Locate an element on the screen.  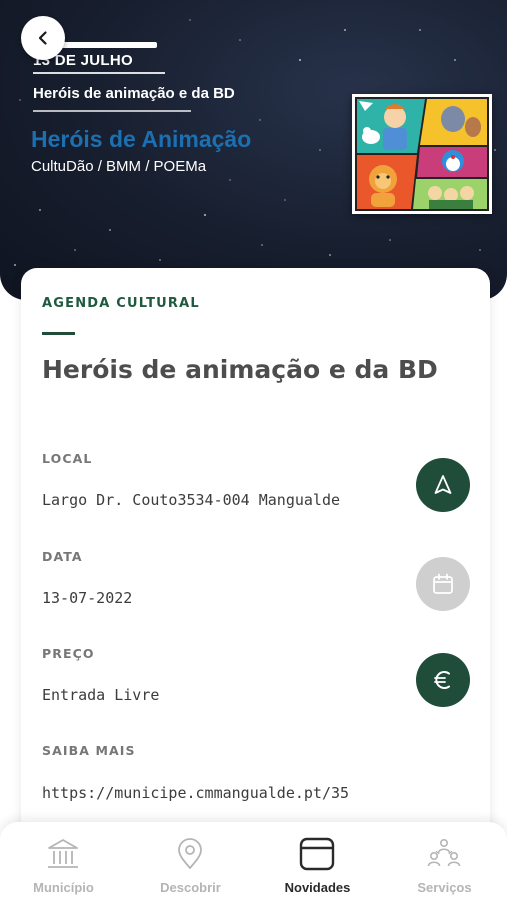
nav-item-descobrir: Descobrir is located at coordinates (190, 861).